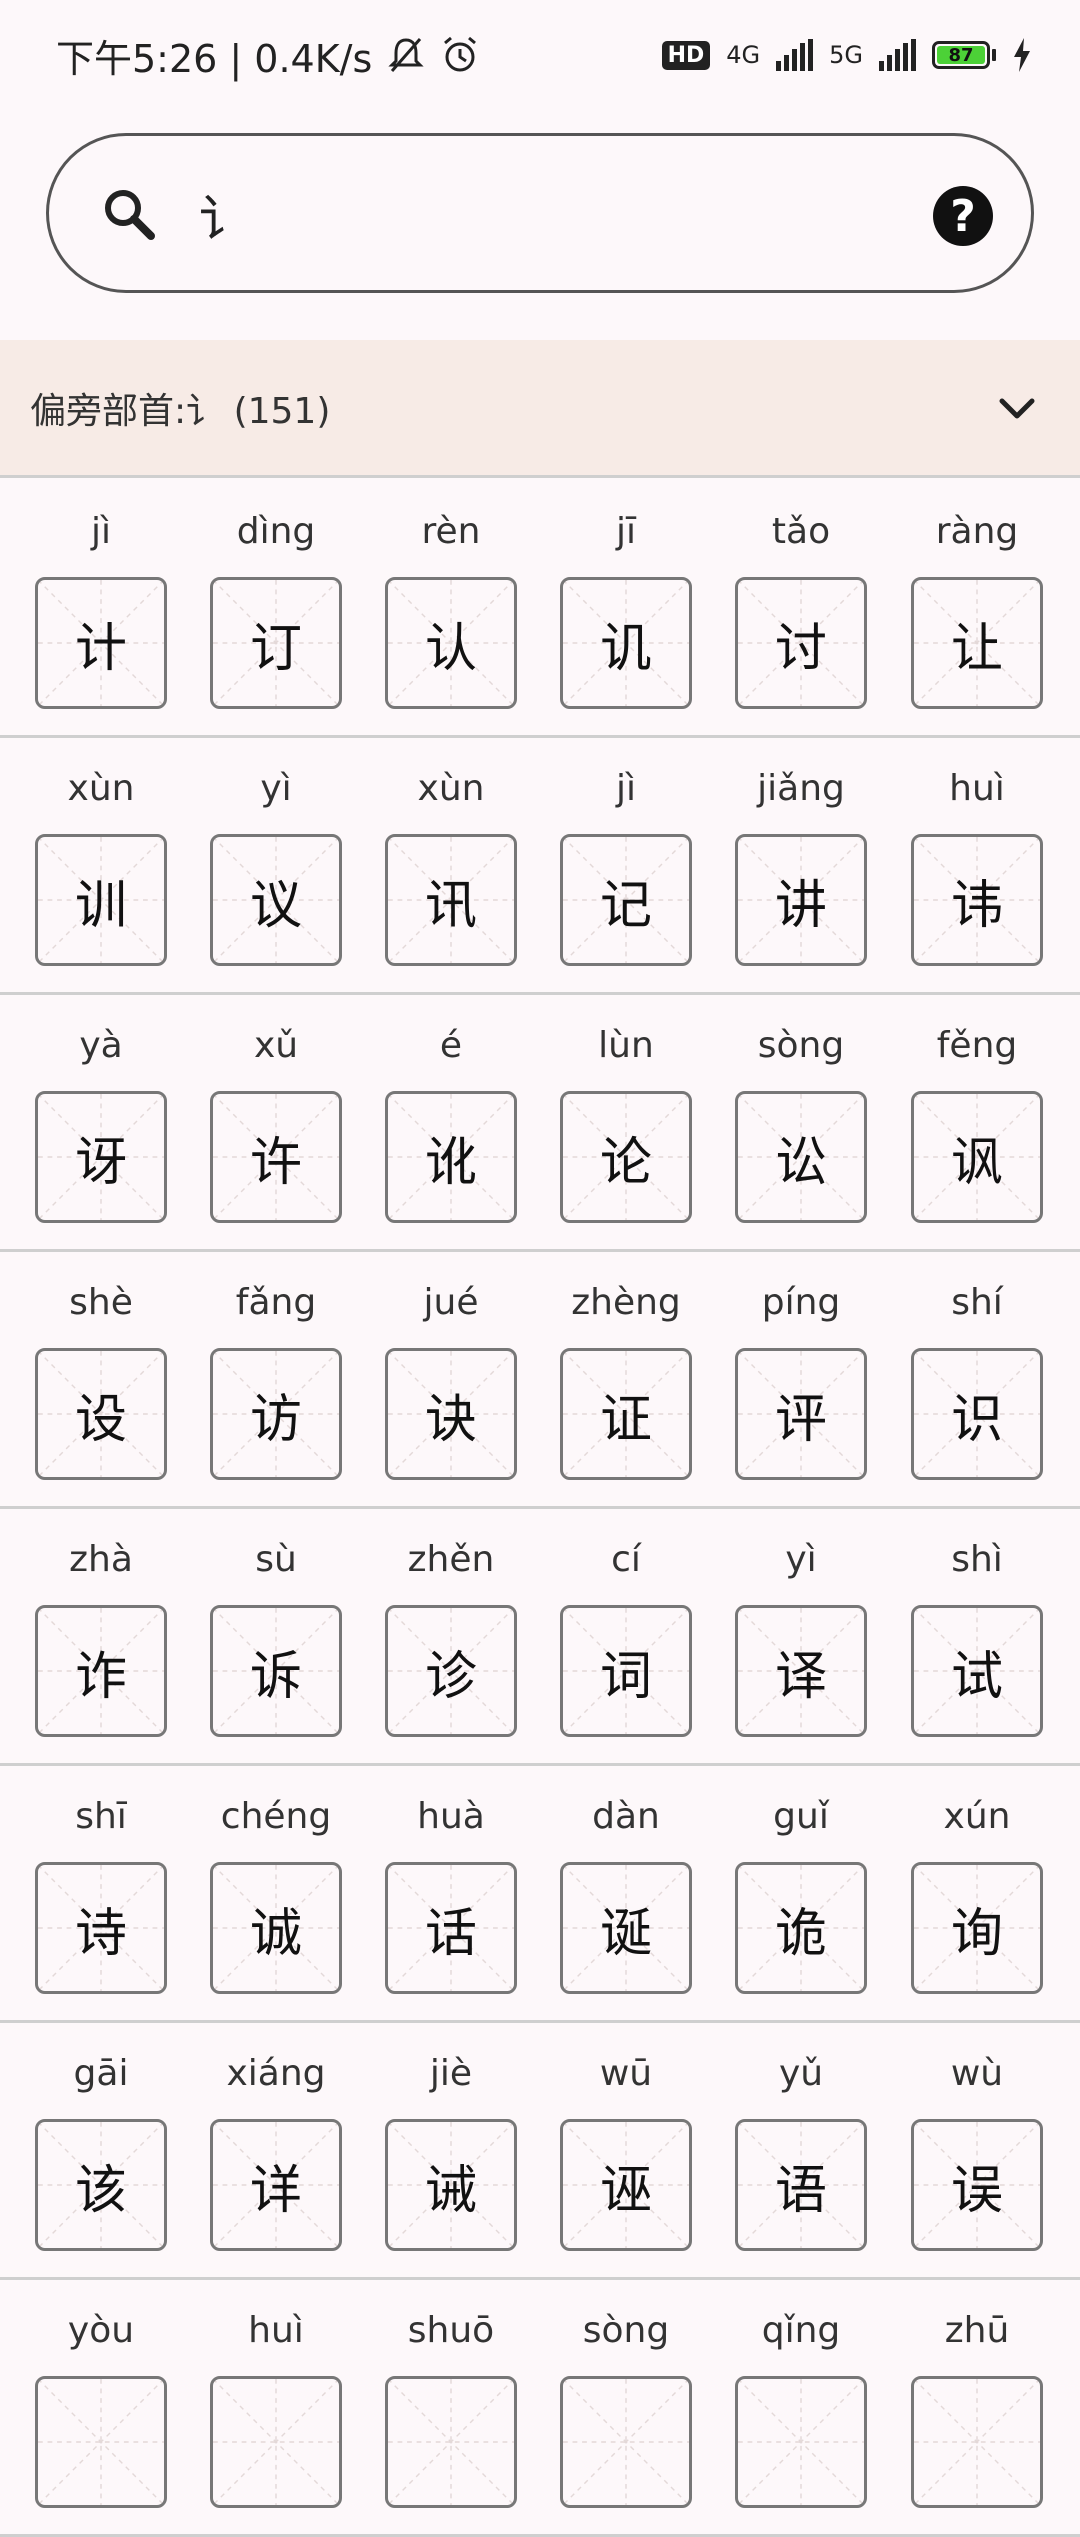 The width and height of the screenshot is (1080, 2537). I want to click on character-cell: yì 议, so click(276, 866).